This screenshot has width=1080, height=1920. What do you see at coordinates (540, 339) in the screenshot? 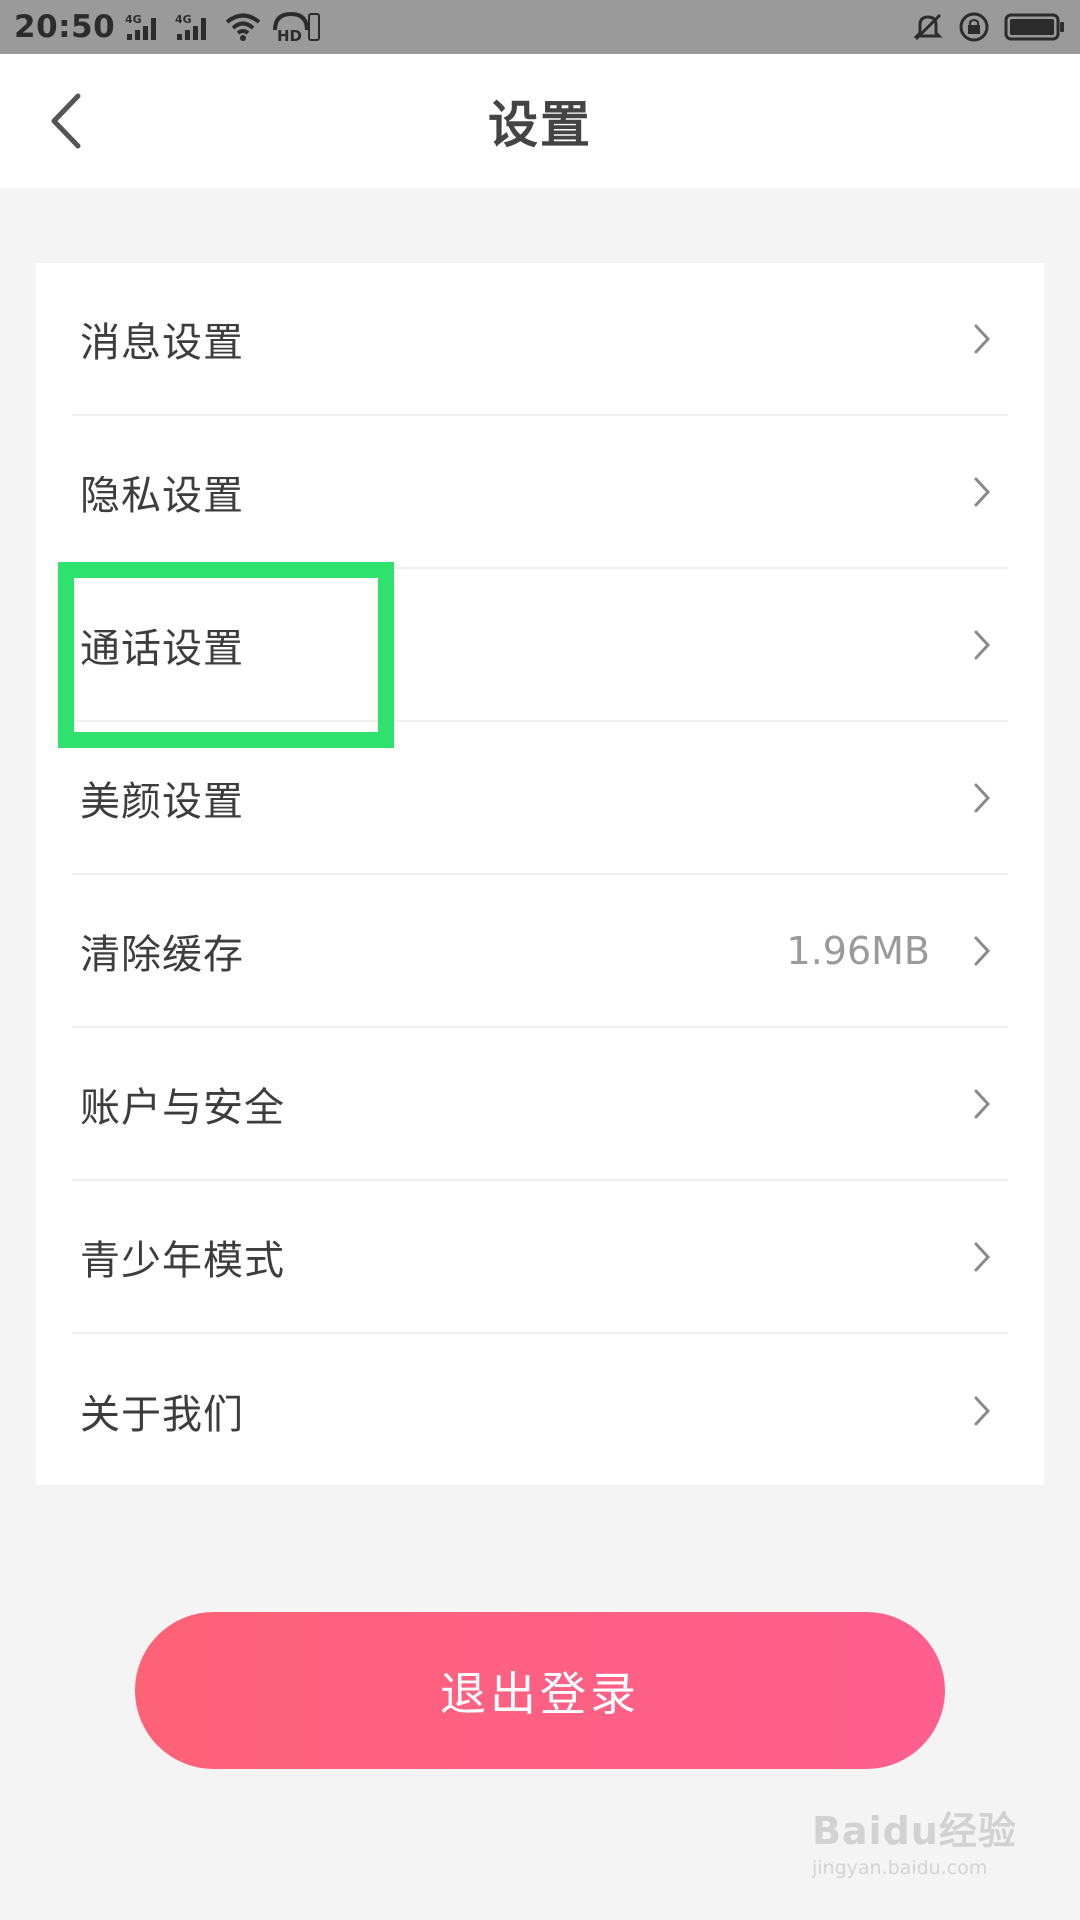
I see `settings-item-message: 消息设置` at bounding box center [540, 339].